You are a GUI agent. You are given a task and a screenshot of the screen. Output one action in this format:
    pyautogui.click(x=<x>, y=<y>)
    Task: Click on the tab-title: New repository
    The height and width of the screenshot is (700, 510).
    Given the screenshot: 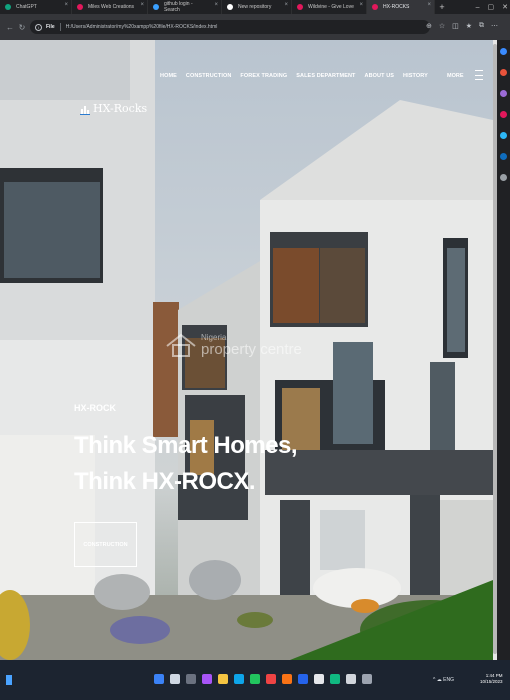 What is the action you would take?
    pyautogui.click(x=255, y=7)
    